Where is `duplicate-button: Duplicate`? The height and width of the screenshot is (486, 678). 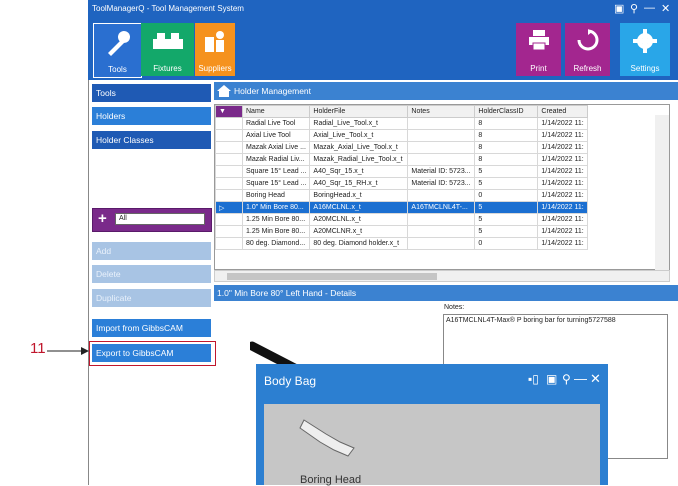 duplicate-button: Duplicate is located at coordinates (151, 298).